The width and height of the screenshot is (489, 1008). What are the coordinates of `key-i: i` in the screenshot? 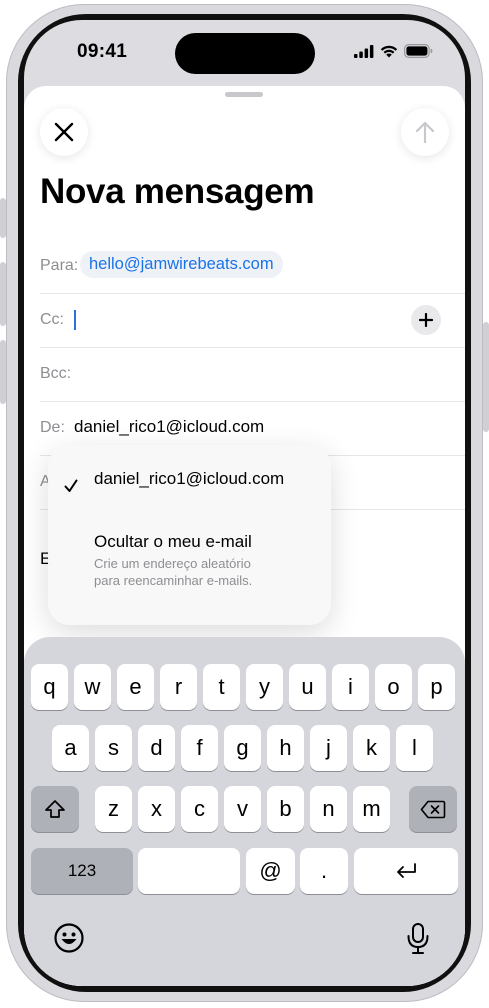 It's located at (350, 687).